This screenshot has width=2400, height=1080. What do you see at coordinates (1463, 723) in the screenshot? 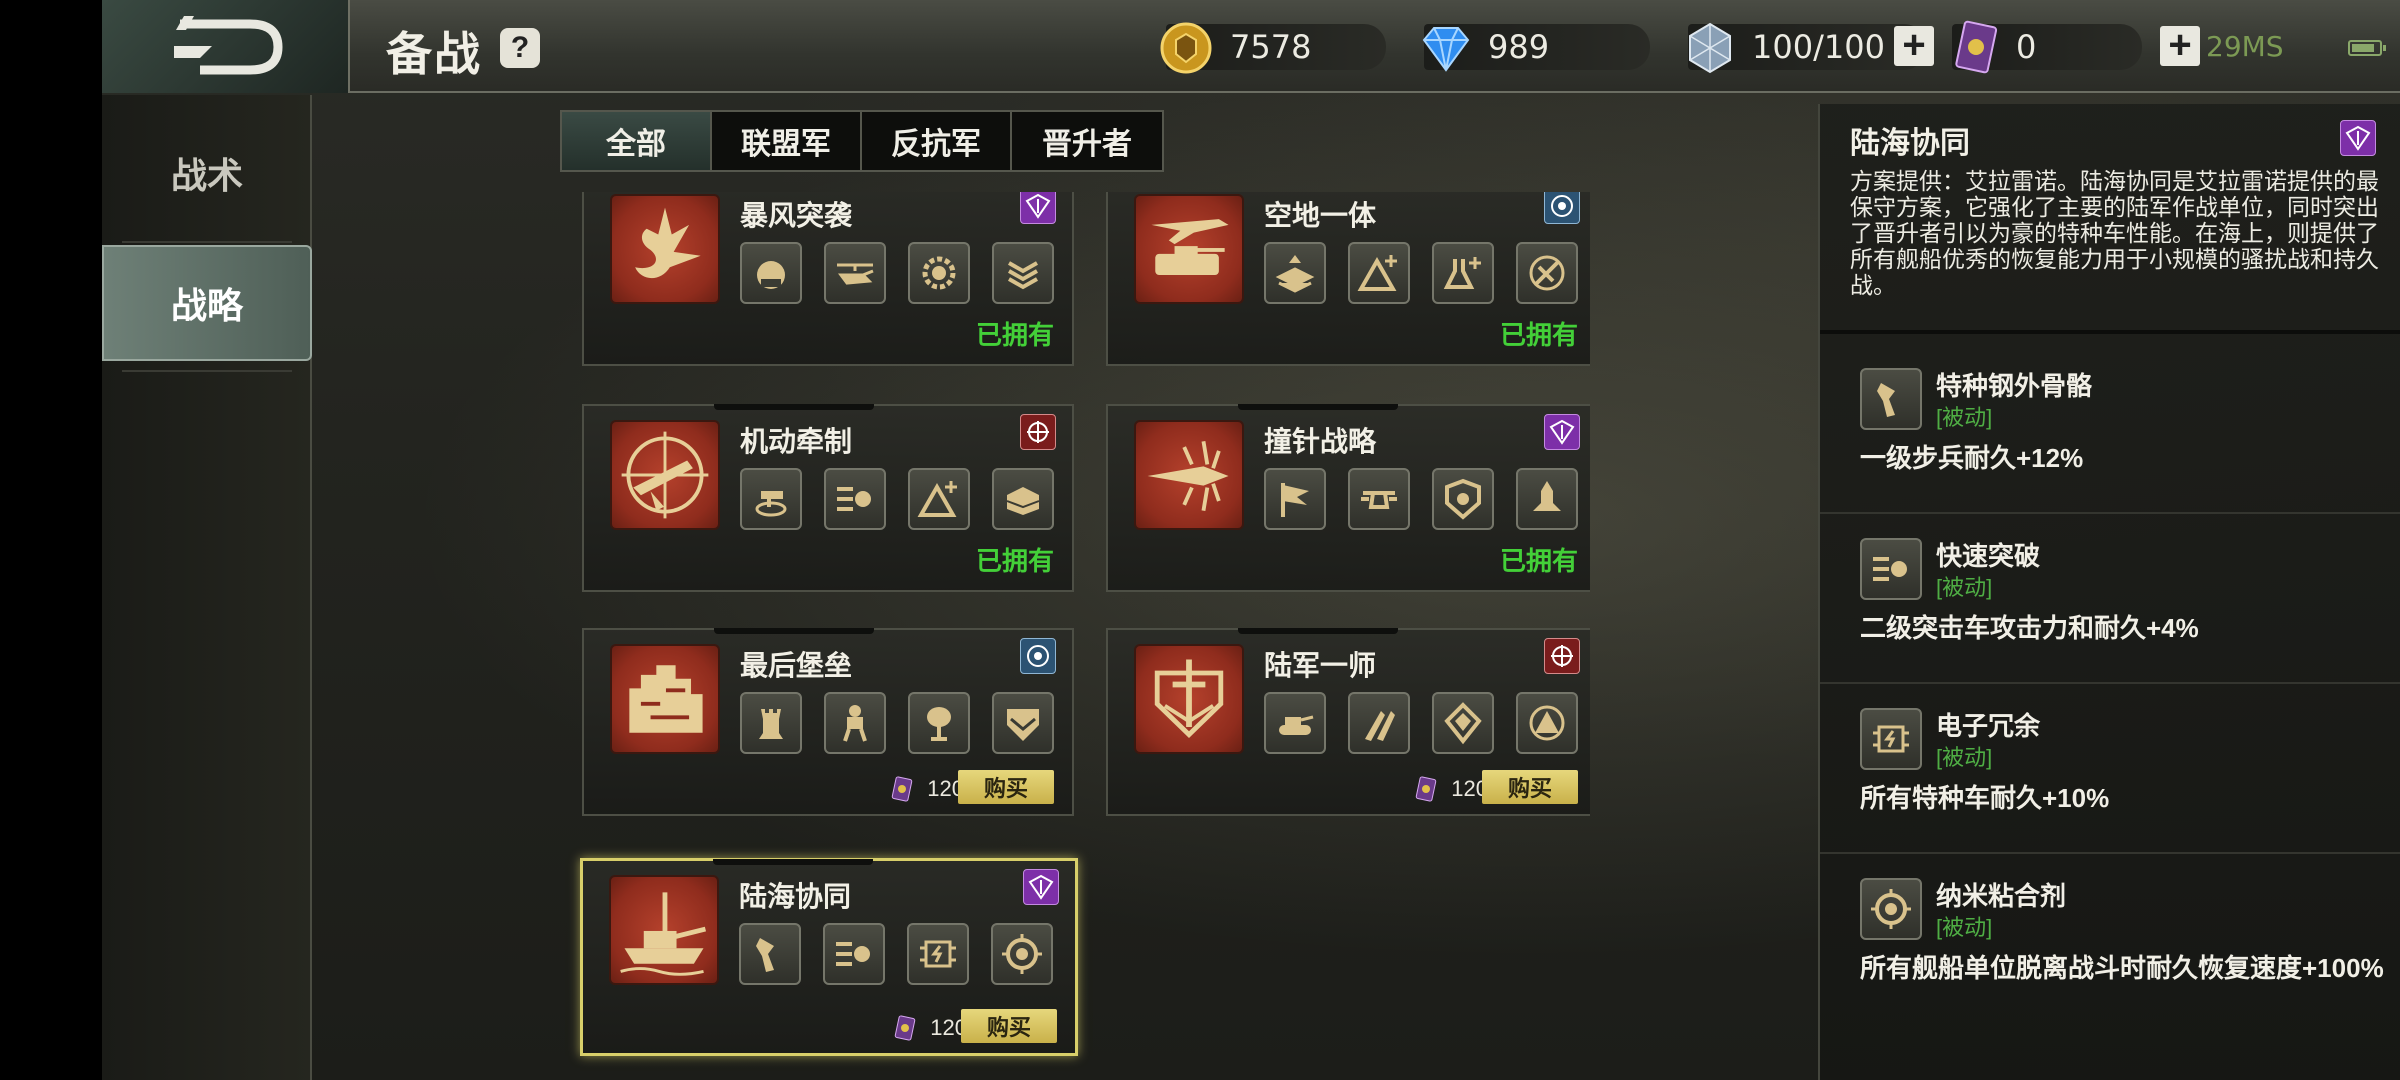
I see `diamond-shield-icon` at bounding box center [1463, 723].